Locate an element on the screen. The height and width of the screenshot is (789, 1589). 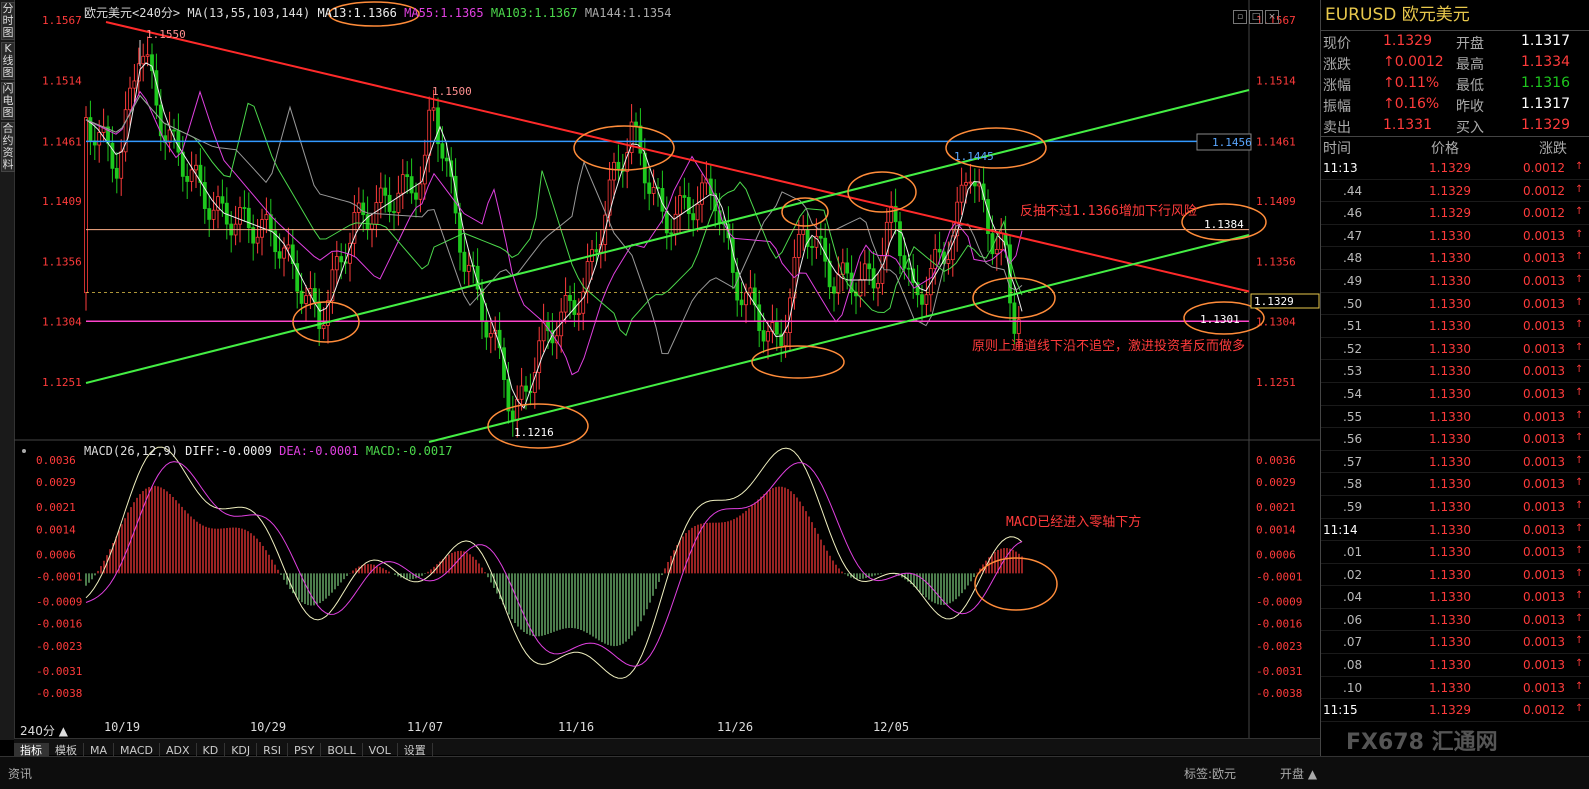
quote-label: 最高 is located at coordinates (1470, 65).